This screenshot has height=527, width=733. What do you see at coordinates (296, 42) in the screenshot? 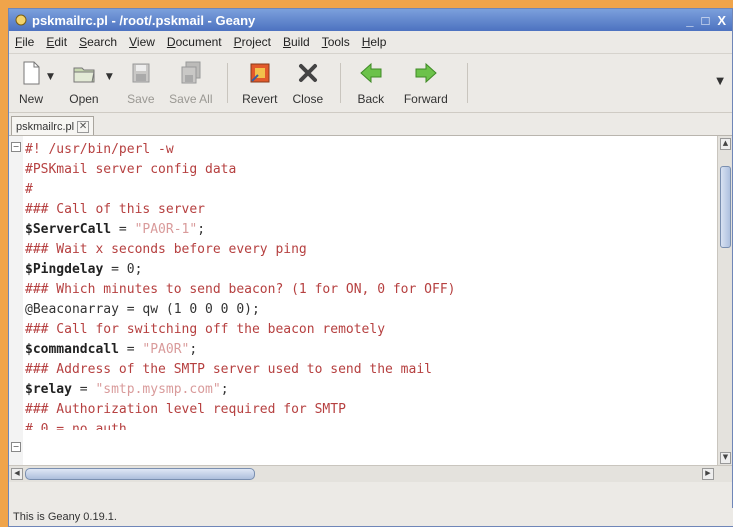
I see `menu-build: Build` at bounding box center [296, 42].